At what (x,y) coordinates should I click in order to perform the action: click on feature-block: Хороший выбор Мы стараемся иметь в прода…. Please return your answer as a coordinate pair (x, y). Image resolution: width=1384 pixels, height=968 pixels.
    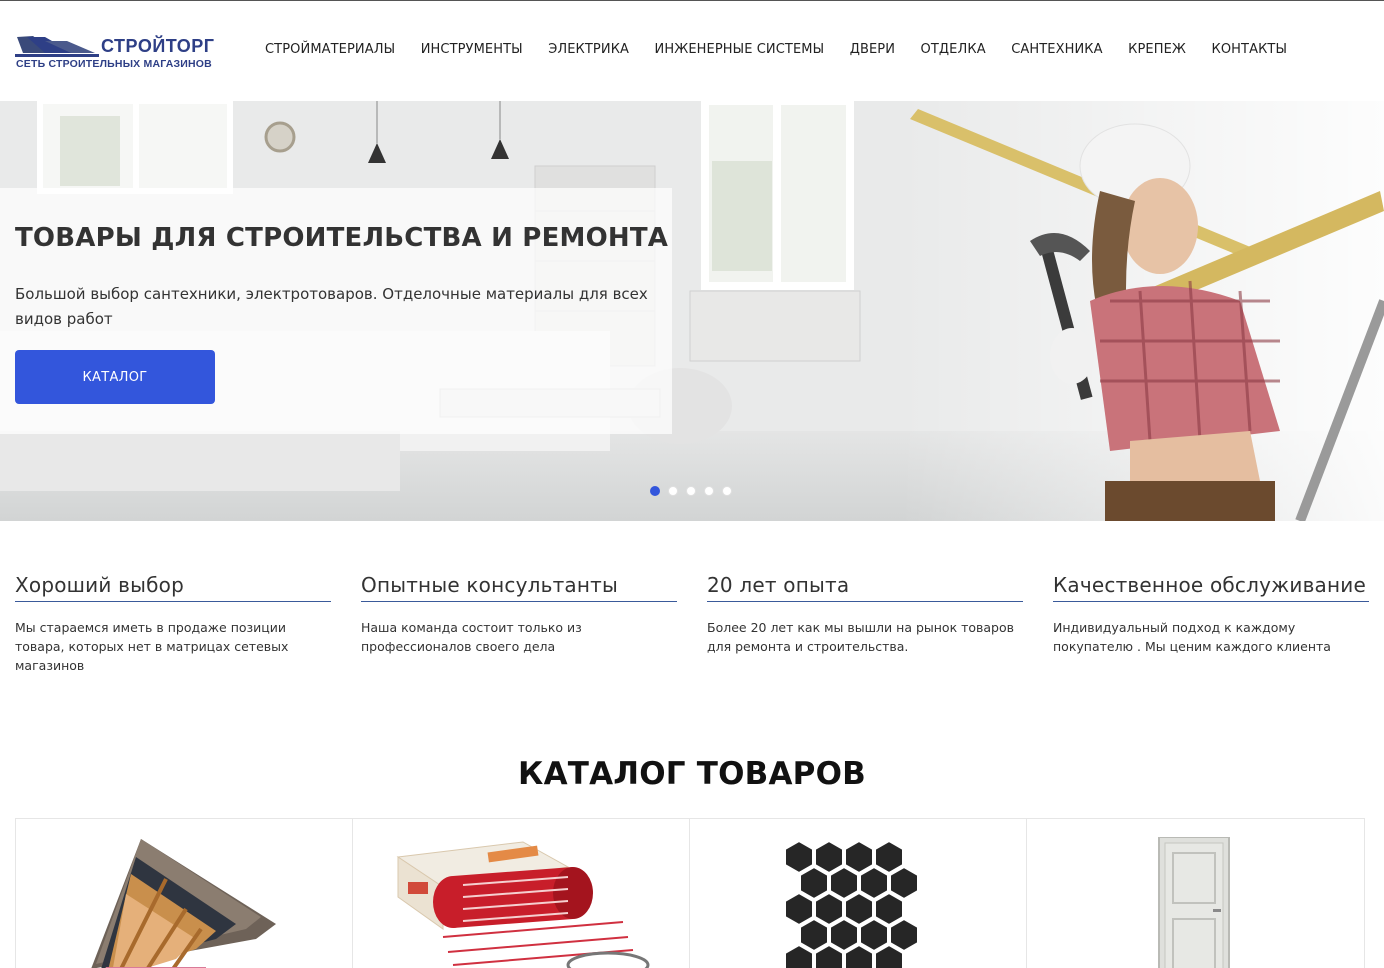
    Looking at the image, I should click on (173, 624).